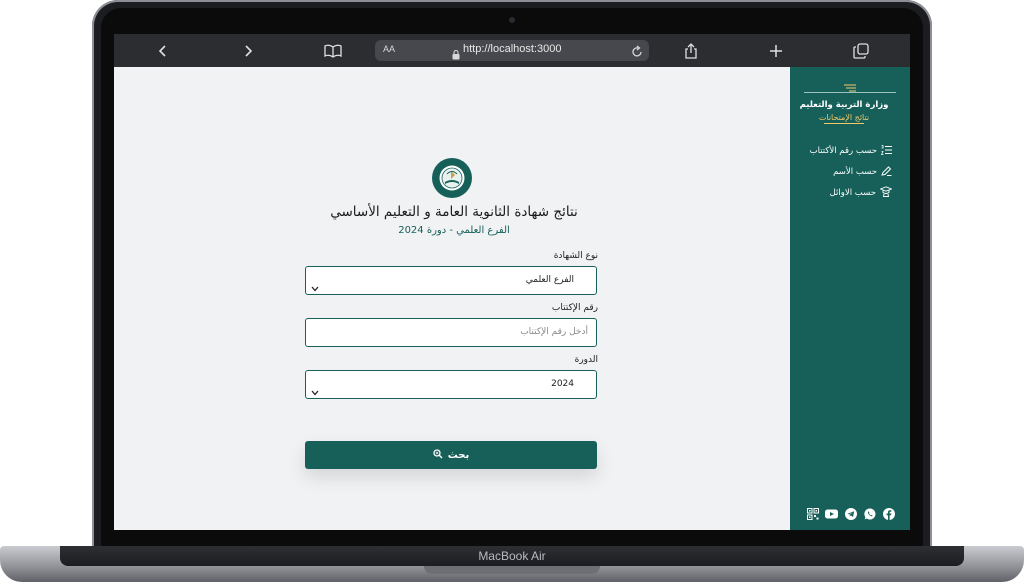  I want to click on page-subtitle: الفرع العلمي - دورة 2024, so click(454, 230).